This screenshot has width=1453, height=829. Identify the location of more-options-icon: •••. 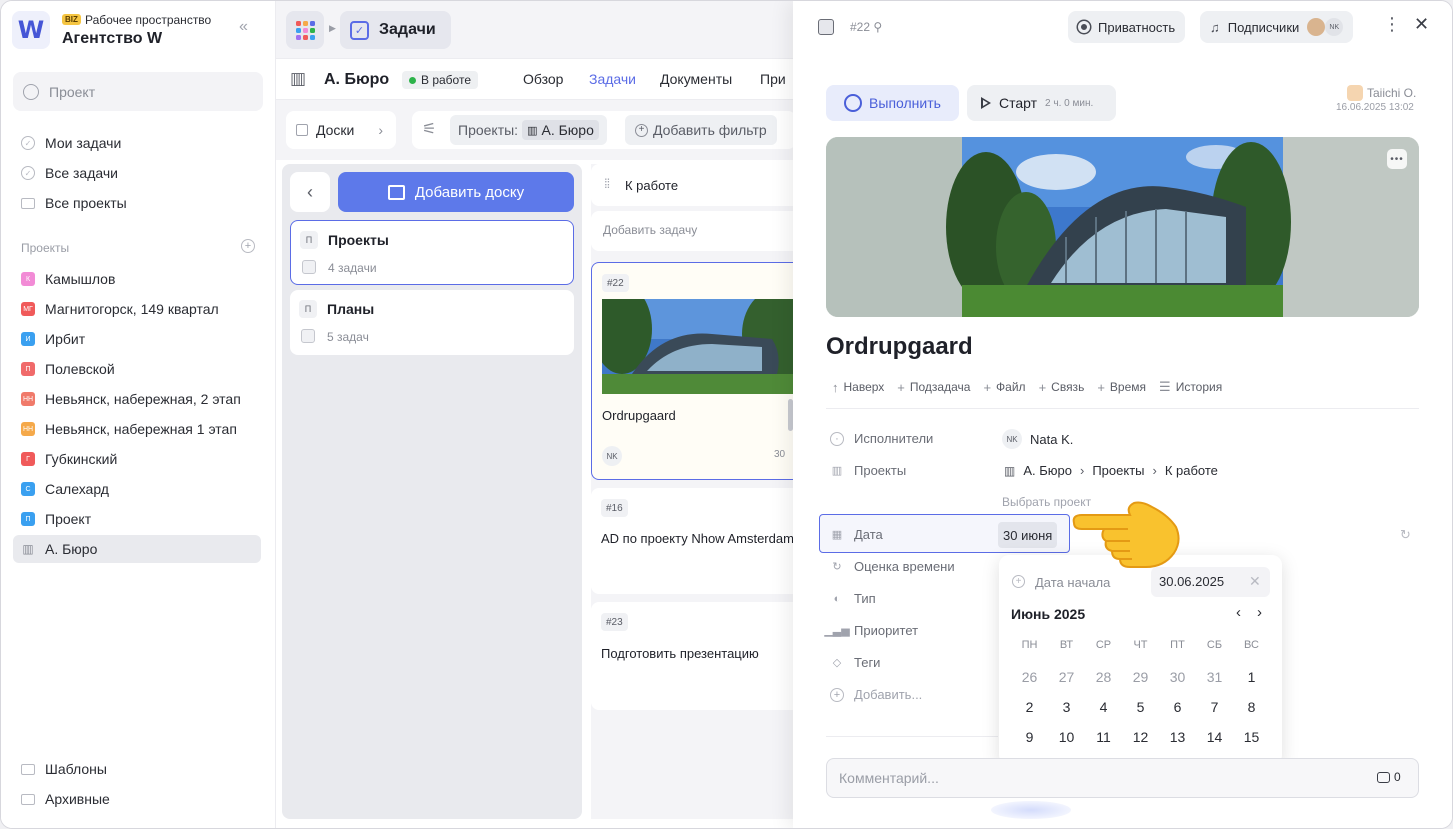
(1397, 159).